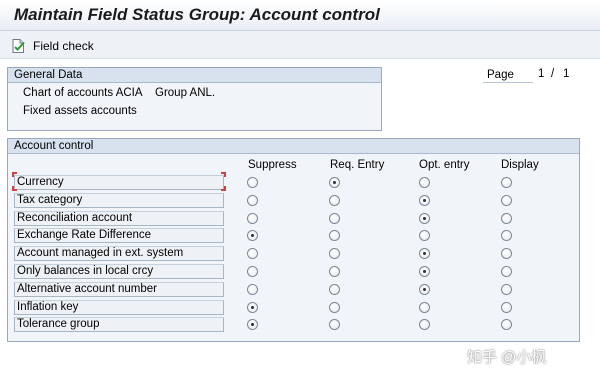 This screenshot has width=600, height=381. What do you see at coordinates (223, 188) in the screenshot?
I see `focus-corner-br` at bounding box center [223, 188].